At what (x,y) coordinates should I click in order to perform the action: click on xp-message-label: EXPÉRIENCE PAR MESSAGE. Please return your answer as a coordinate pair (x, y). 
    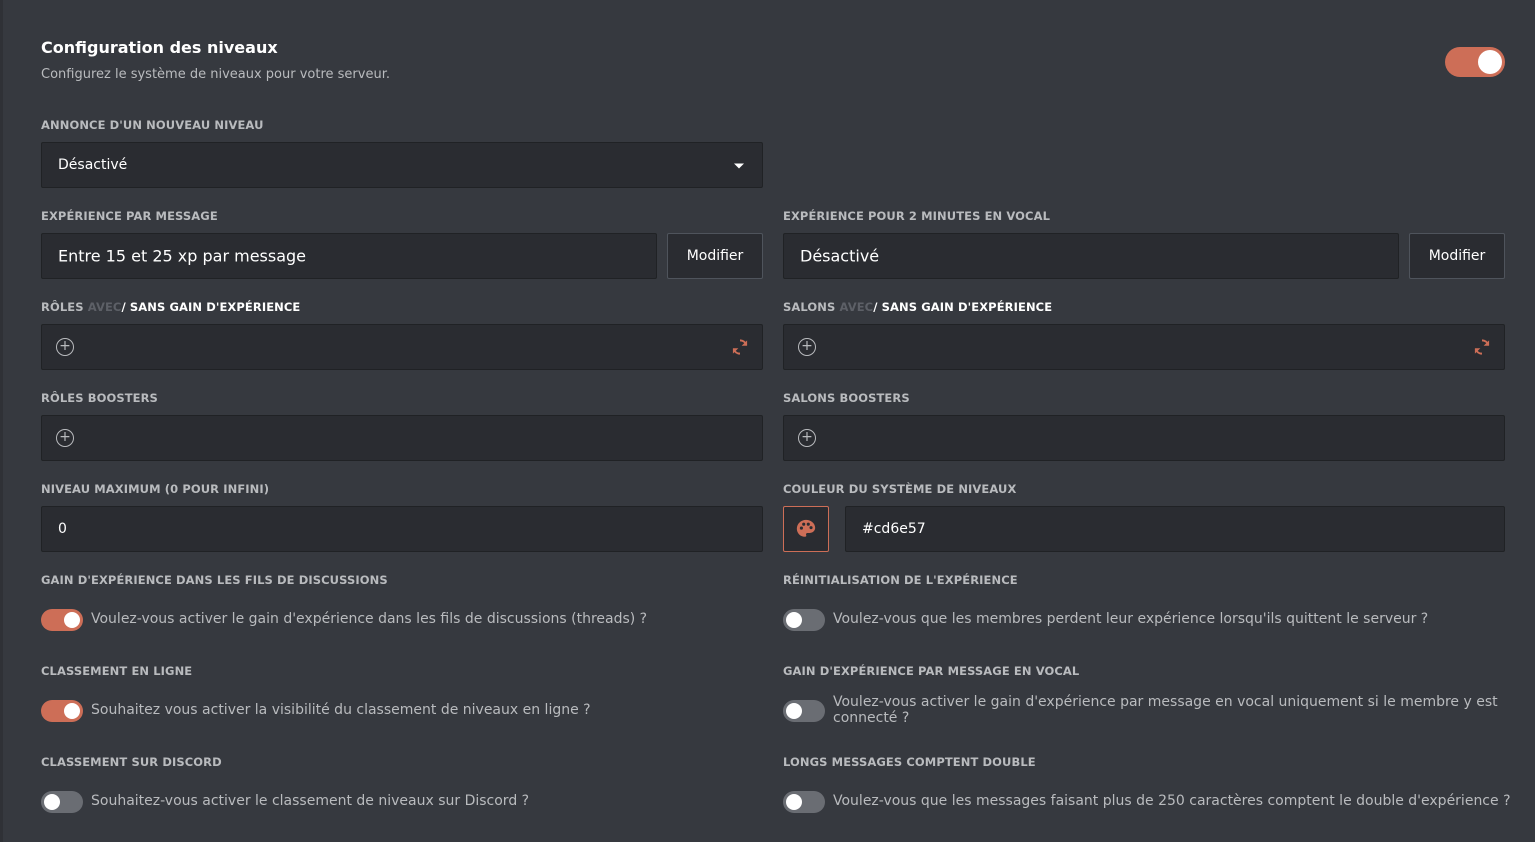
    Looking at the image, I should click on (129, 216).